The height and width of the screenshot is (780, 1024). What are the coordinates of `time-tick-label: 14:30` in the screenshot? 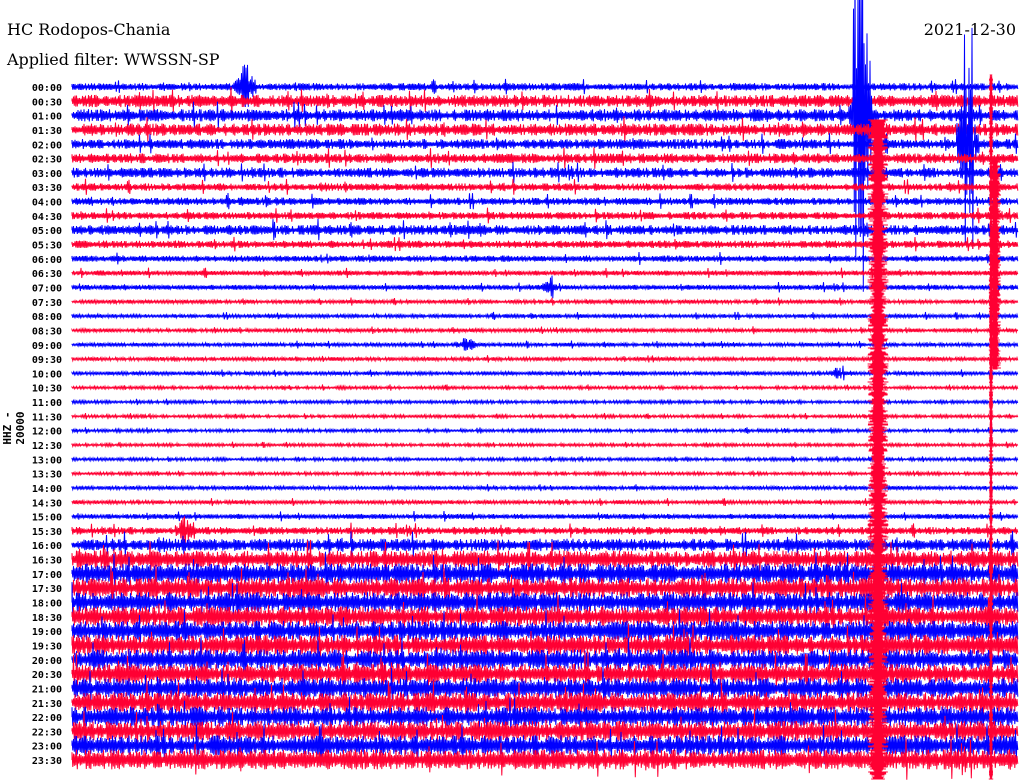 It's located at (47, 503).